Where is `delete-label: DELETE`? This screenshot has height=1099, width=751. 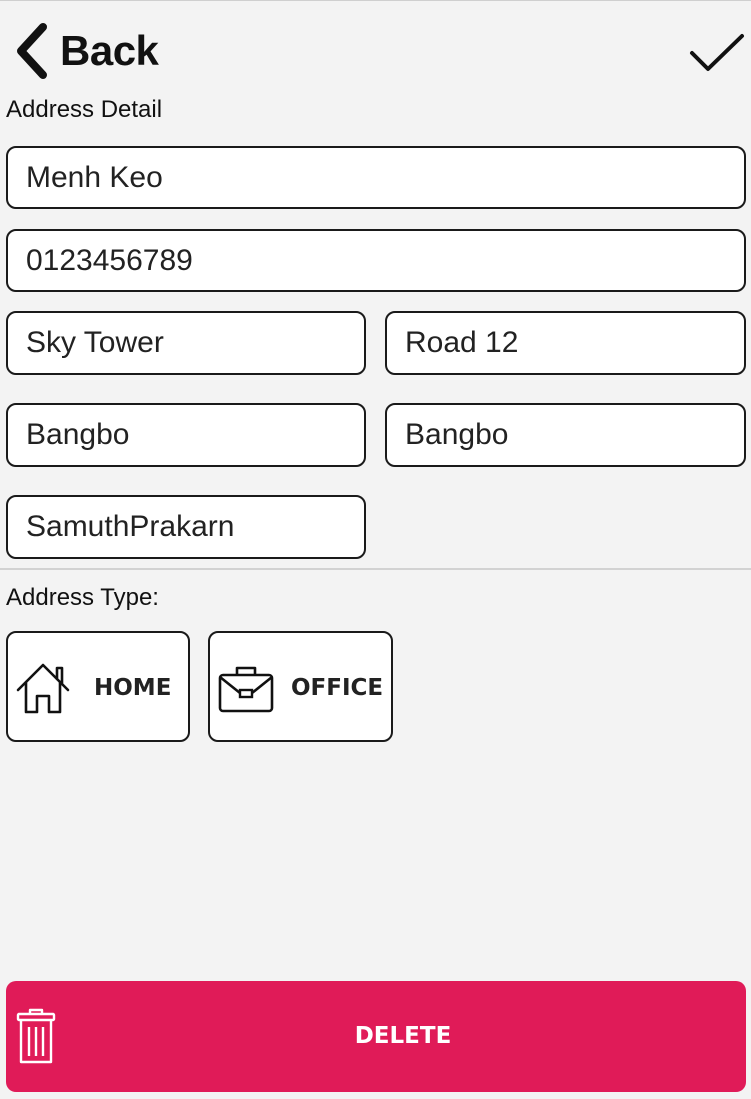
delete-label: DELETE is located at coordinates (403, 1036).